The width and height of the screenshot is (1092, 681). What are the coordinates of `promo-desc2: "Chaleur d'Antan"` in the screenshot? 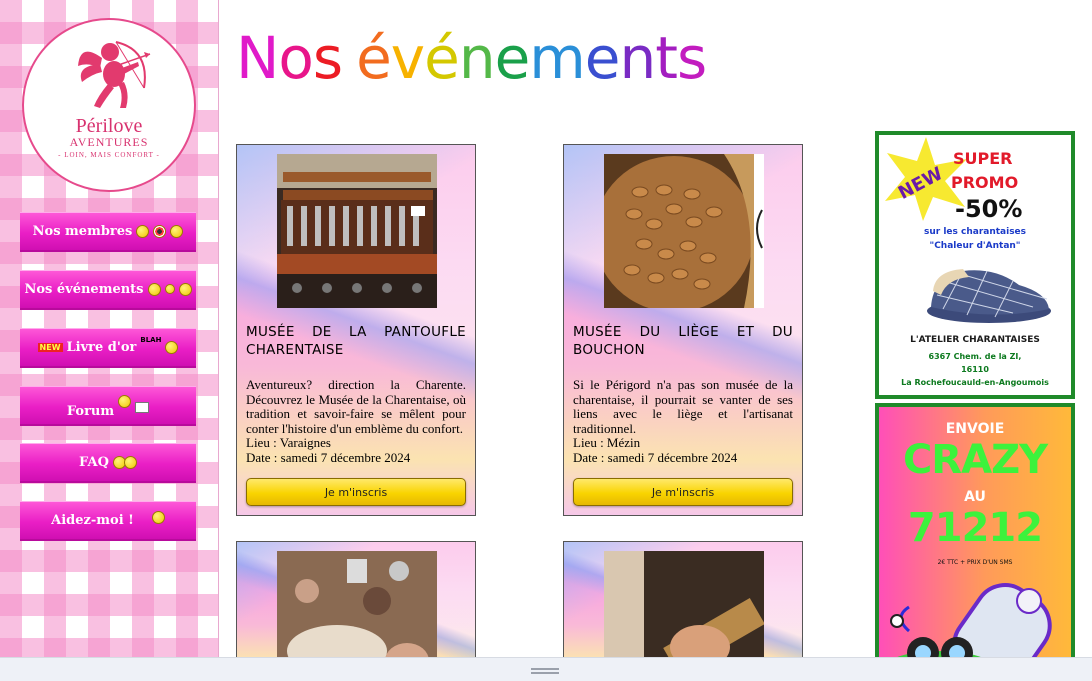 It's located at (975, 246).